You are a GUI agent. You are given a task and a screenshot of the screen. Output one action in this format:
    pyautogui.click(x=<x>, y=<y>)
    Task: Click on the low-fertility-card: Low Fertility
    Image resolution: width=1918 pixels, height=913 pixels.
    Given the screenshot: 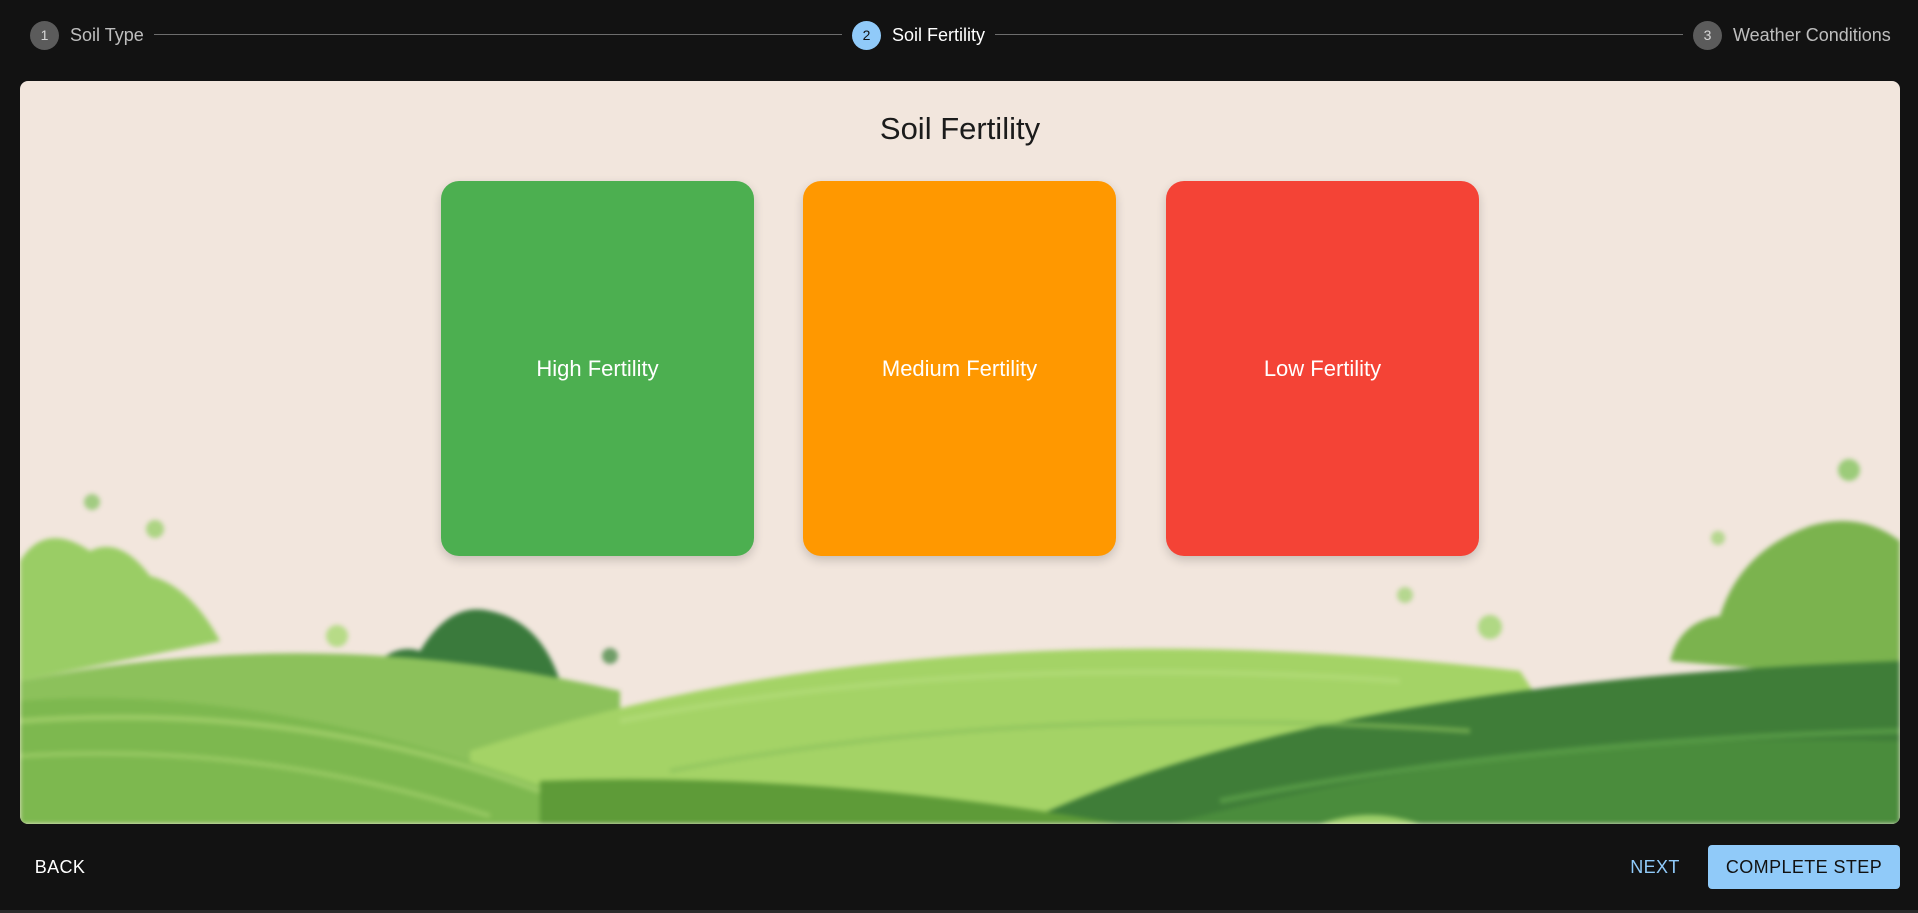 What is the action you would take?
    pyautogui.click(x=1322, y=368)
    